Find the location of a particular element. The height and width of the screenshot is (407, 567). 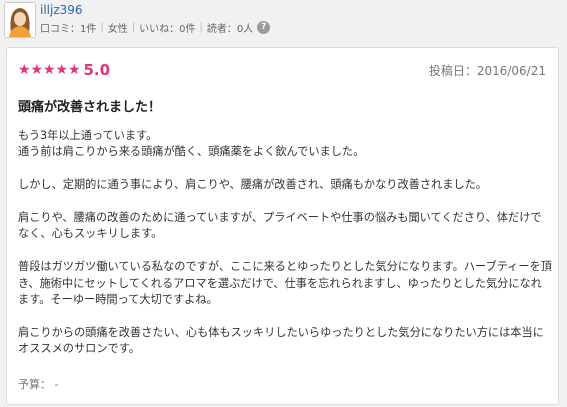

avatar is located at coordinates (20, 20).